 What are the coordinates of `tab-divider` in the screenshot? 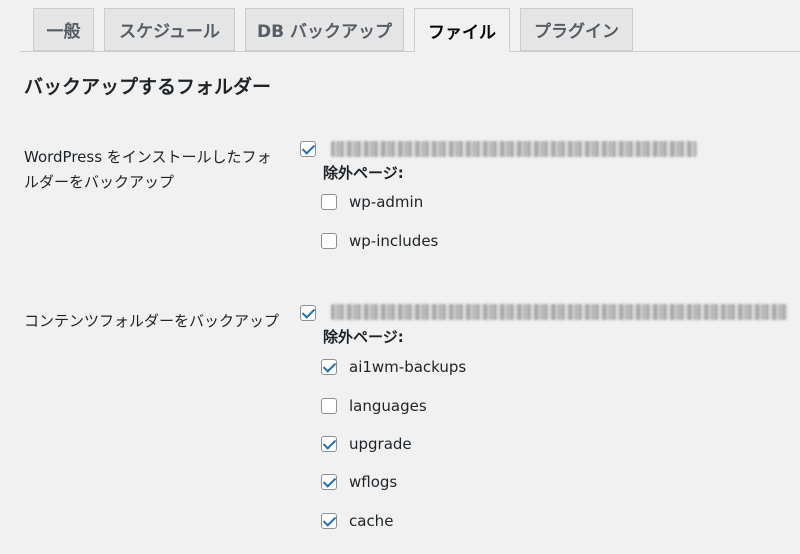 It's located at (410, 51).